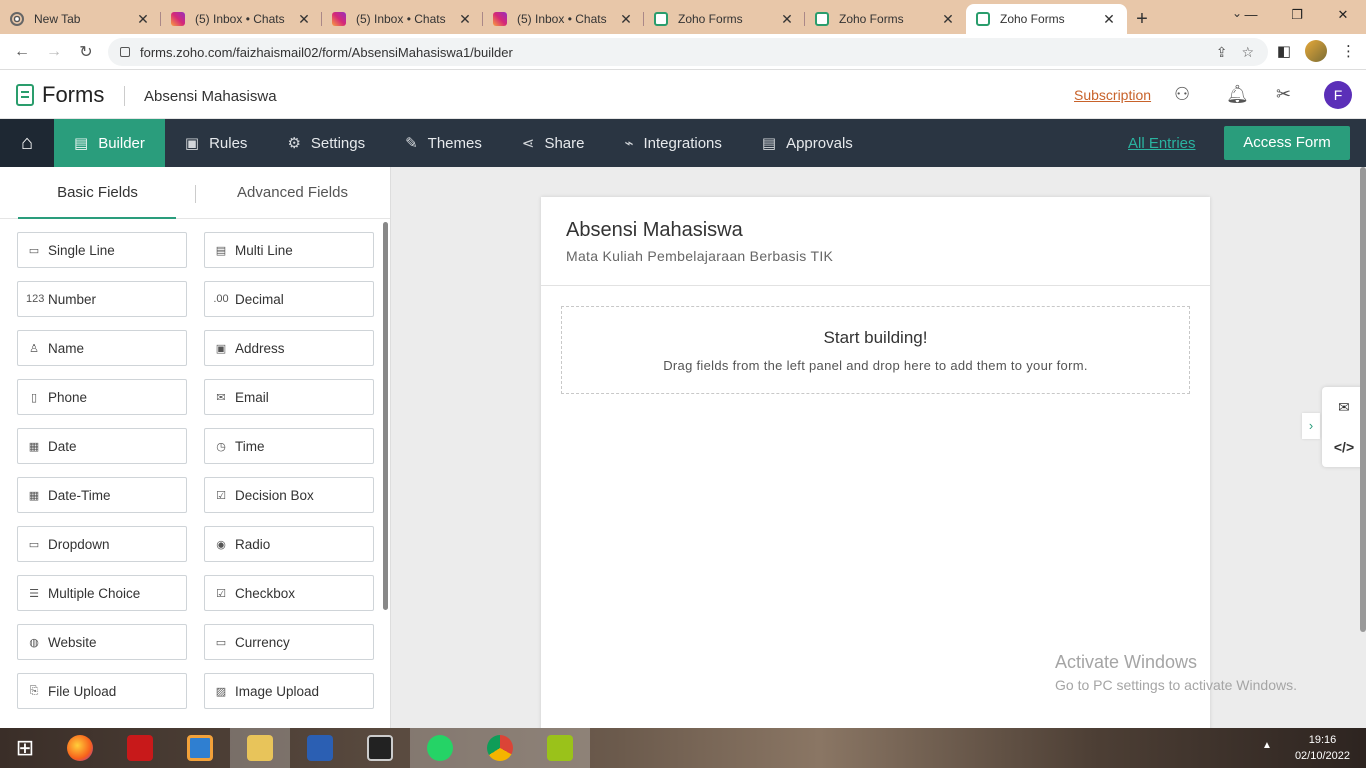  What do you see at coordinates (1283, 94) in the screenshot?
I see `tools-icon: ✂` at bounding box center [1283, 94].